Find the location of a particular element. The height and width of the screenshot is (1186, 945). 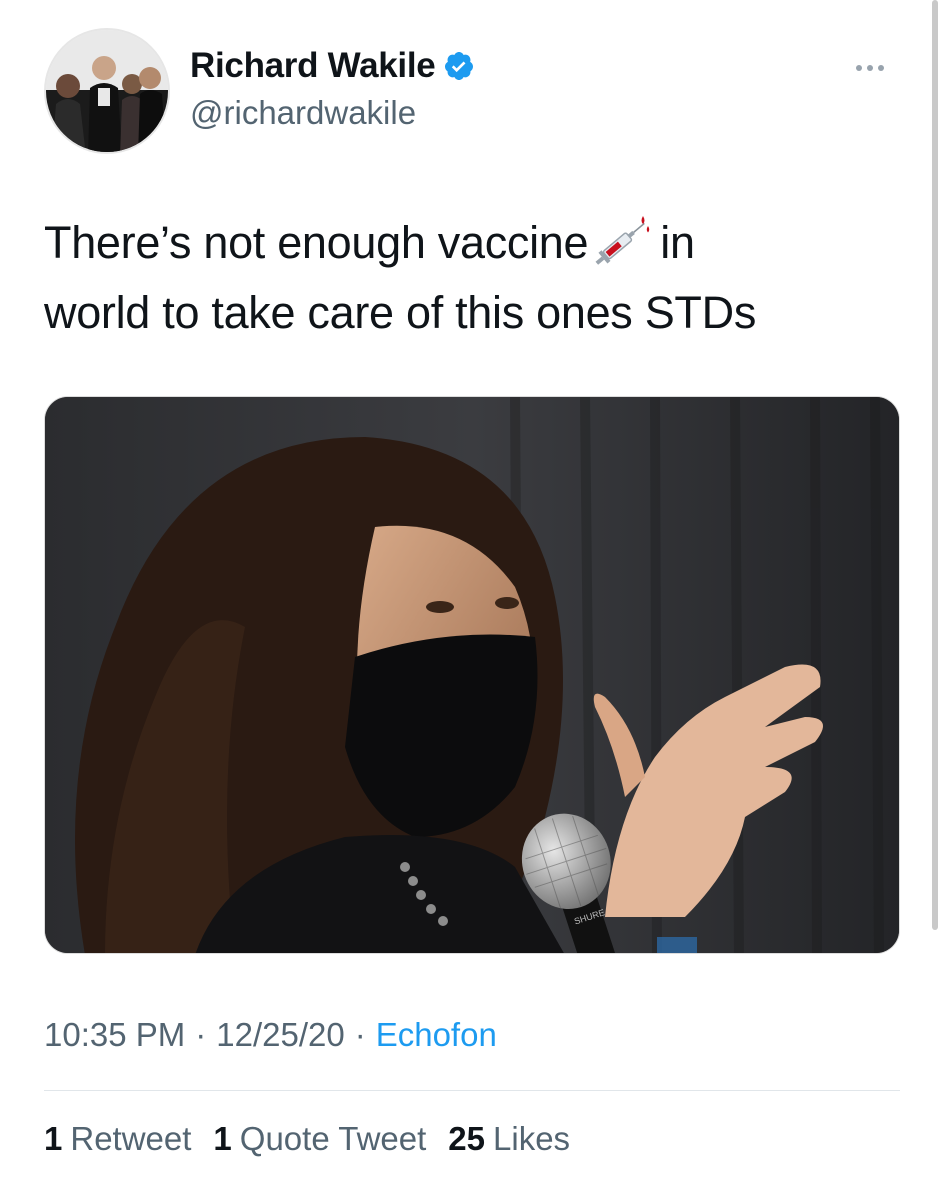

display-name: Richard Wakile is located at coordinates (313, 66).